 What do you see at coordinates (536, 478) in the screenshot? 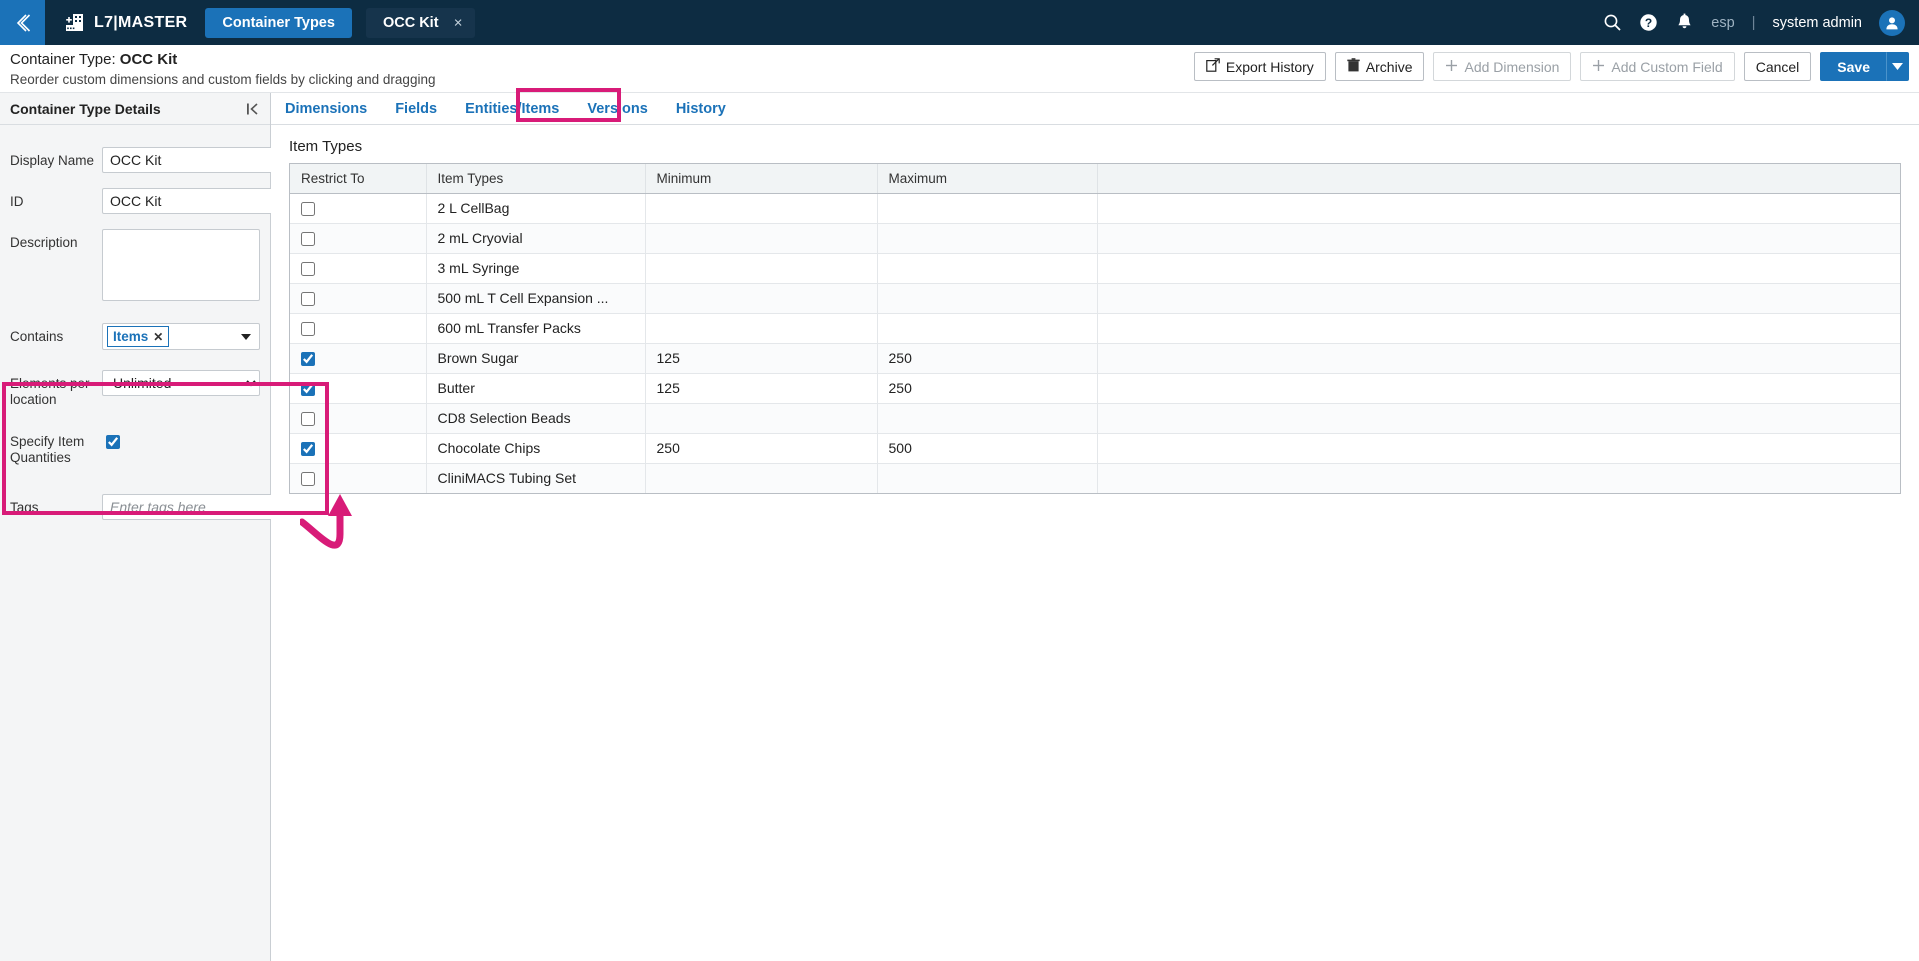
I see `cell-item-type: CliniMACS Tubing Set` at bounding box center [536, 478].